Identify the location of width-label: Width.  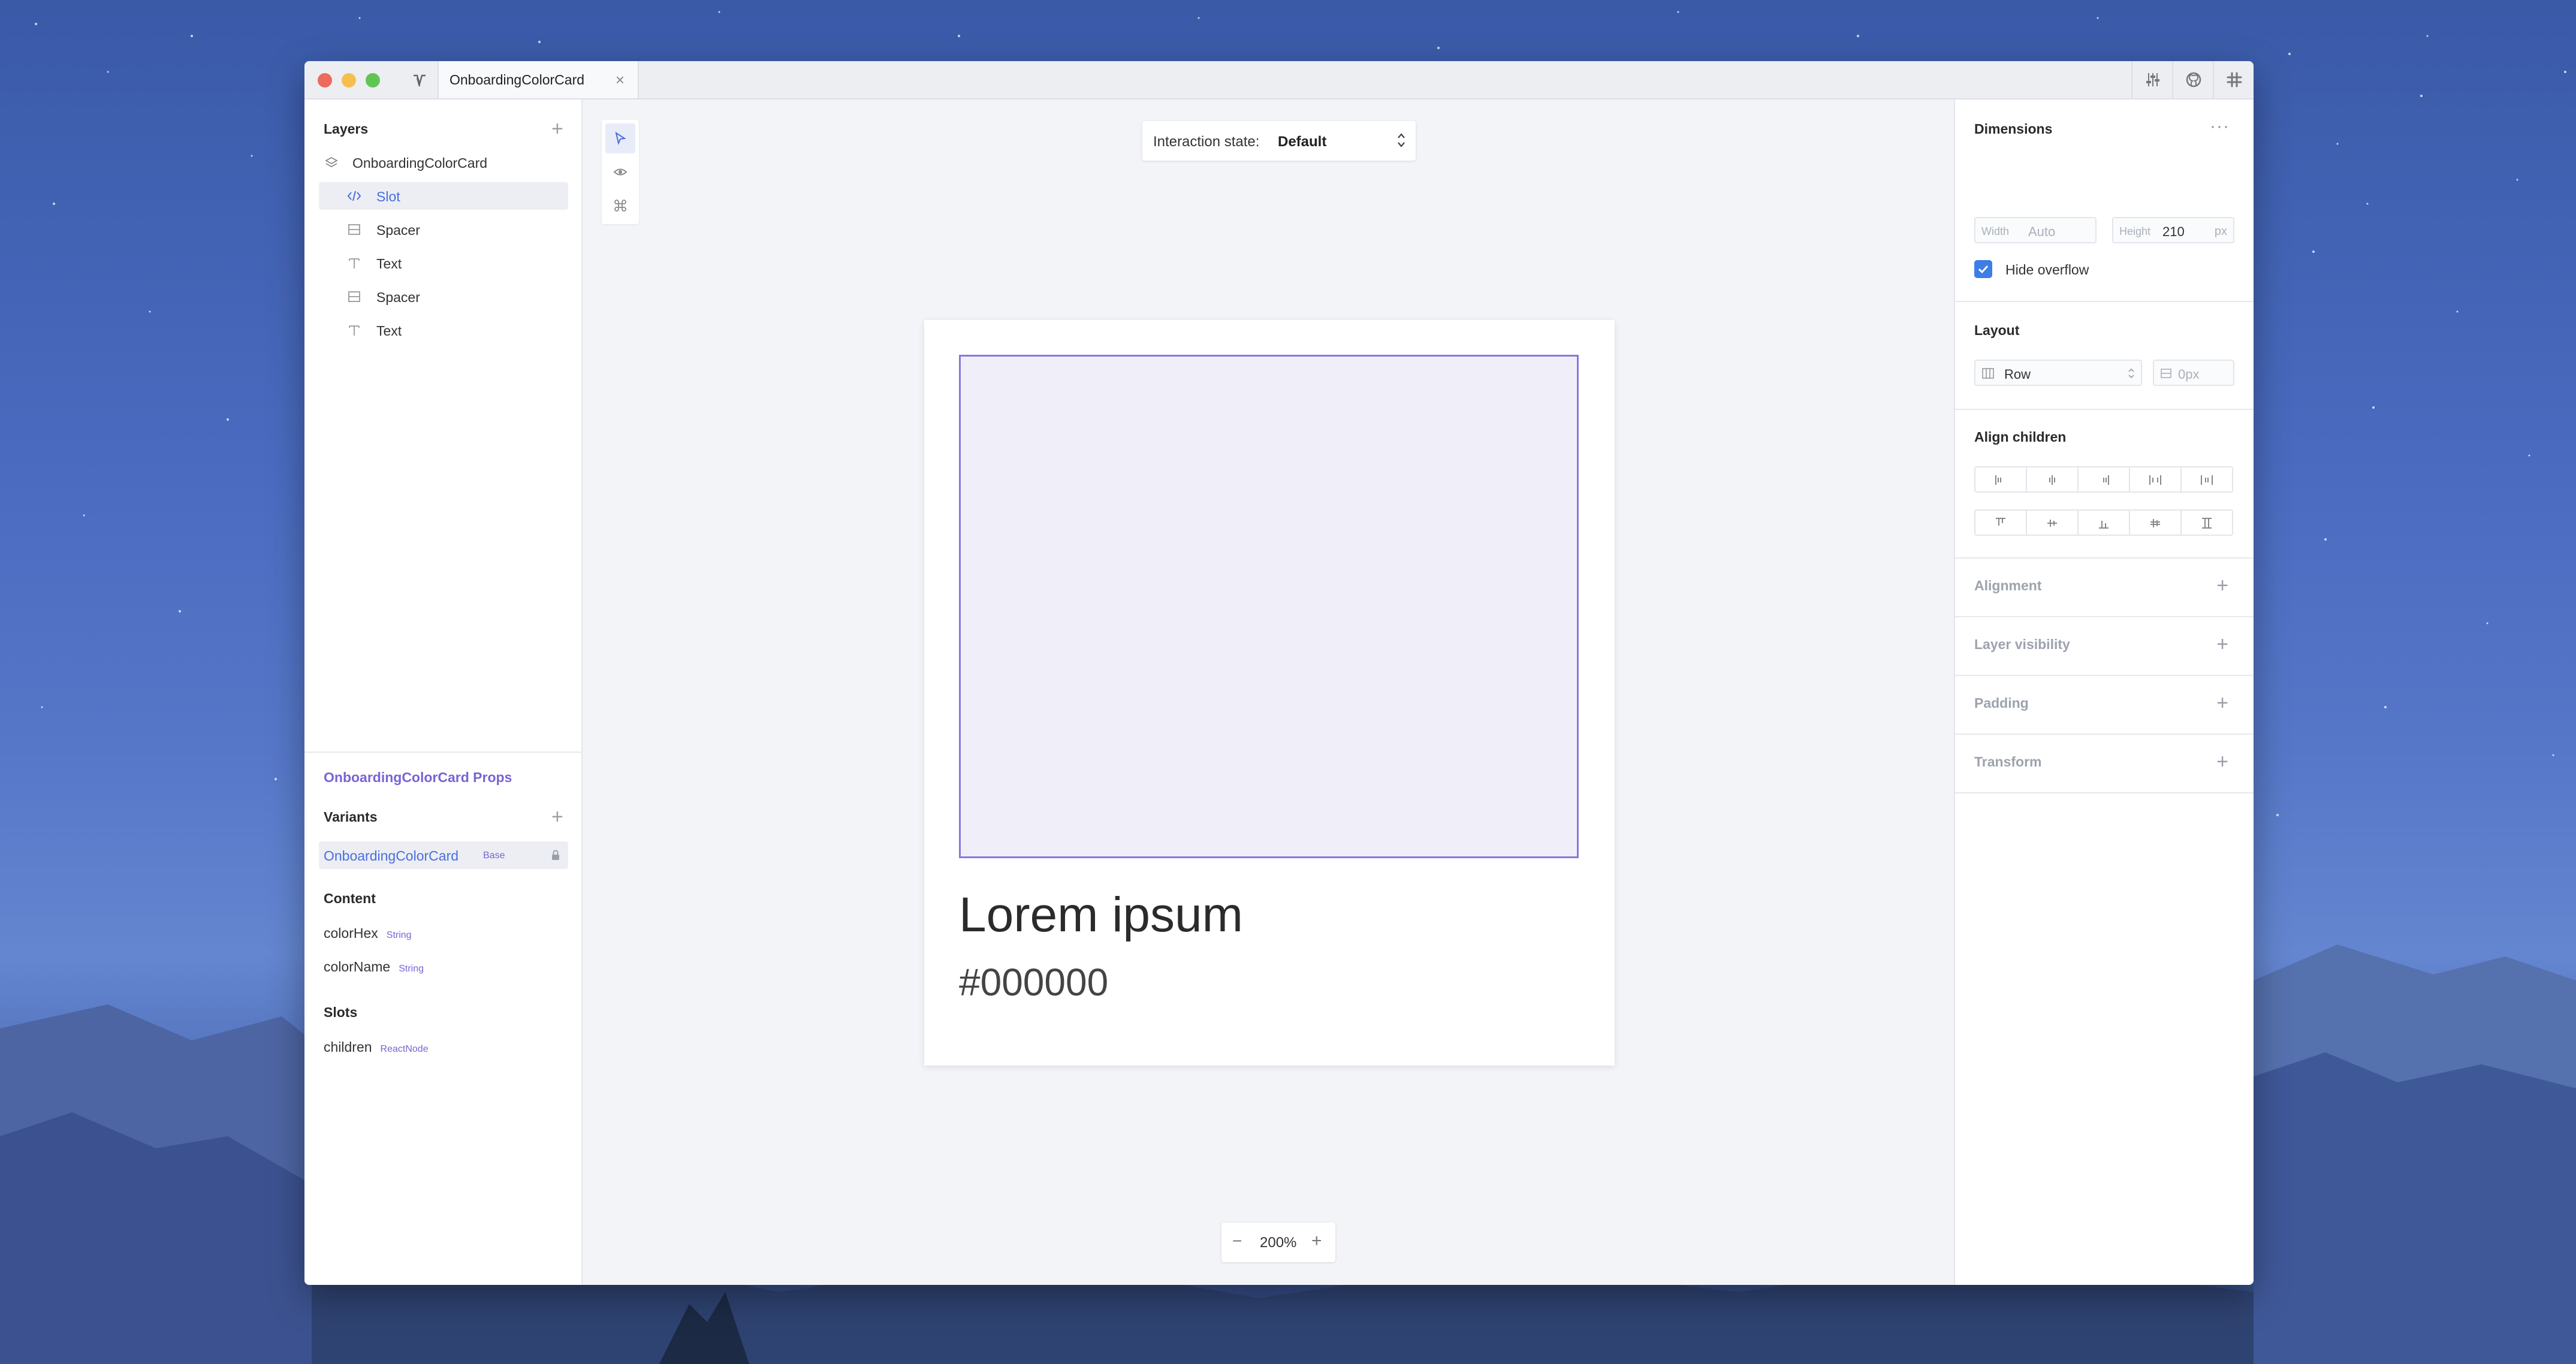
(1996, 231).